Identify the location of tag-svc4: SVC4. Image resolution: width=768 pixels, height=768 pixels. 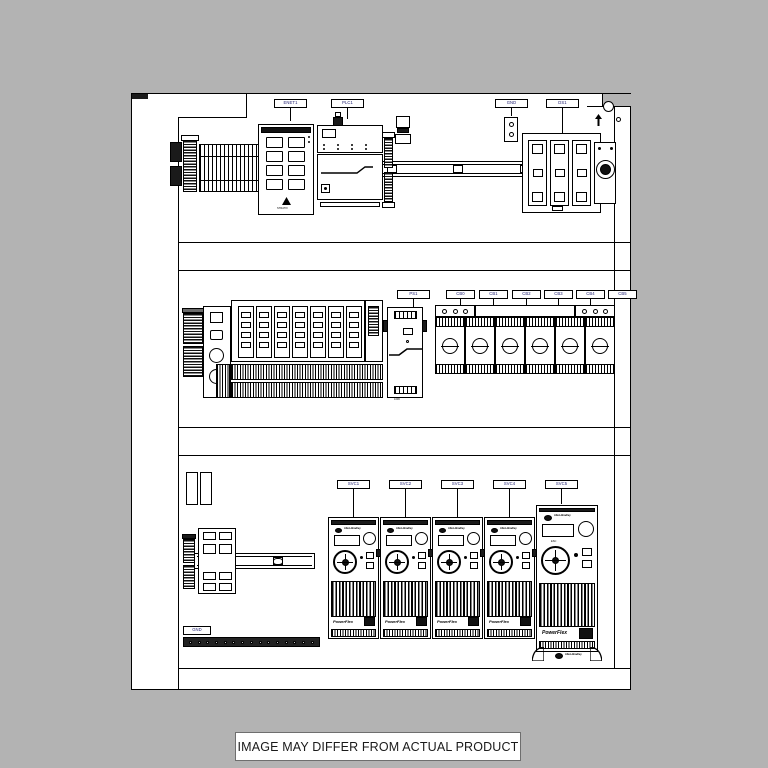
(509, 484).